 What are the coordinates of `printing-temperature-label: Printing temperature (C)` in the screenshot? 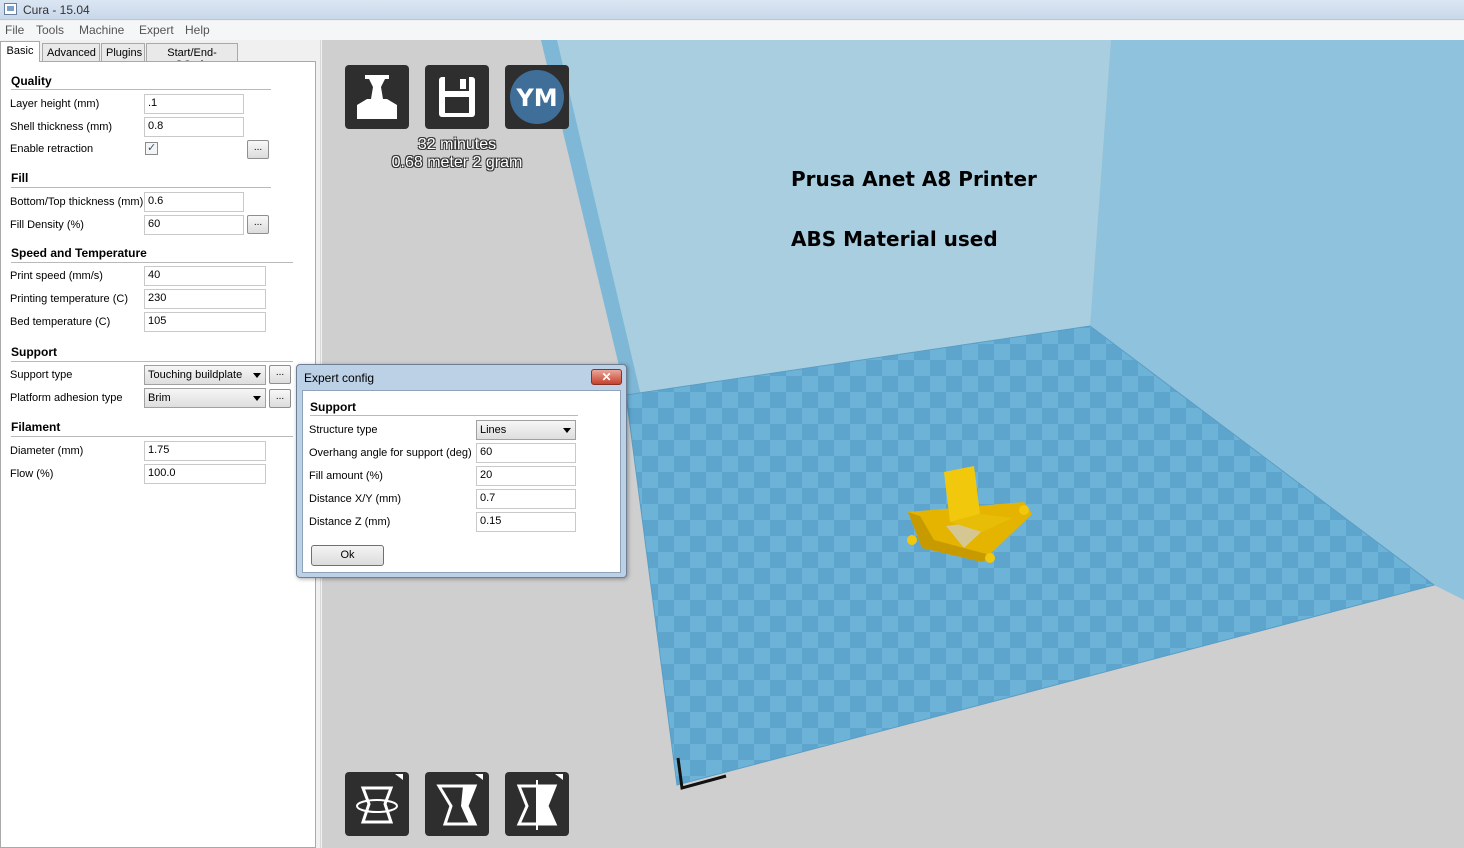 It's located at (69, 299).